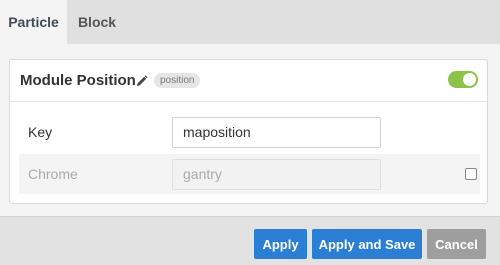  I want to click on apply-and-save-button: Apply and Save, so click(367, 244).